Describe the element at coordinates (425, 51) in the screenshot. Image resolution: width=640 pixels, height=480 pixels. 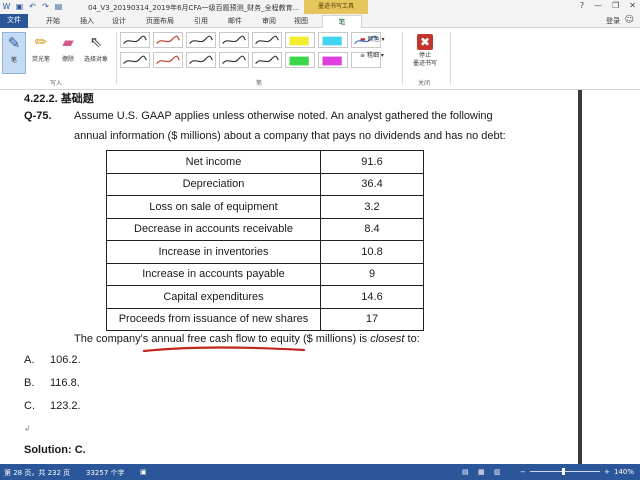
I see `stop-inking-button: ✖ 停止 墨迹书写` at that location.